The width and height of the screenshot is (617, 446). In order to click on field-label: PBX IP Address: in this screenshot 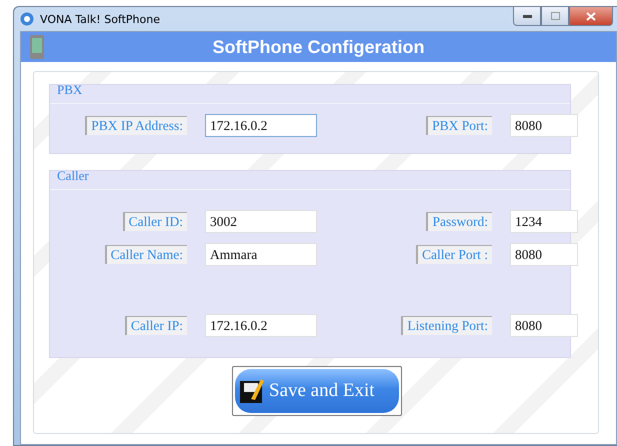, I will do `click(136, 125)`.